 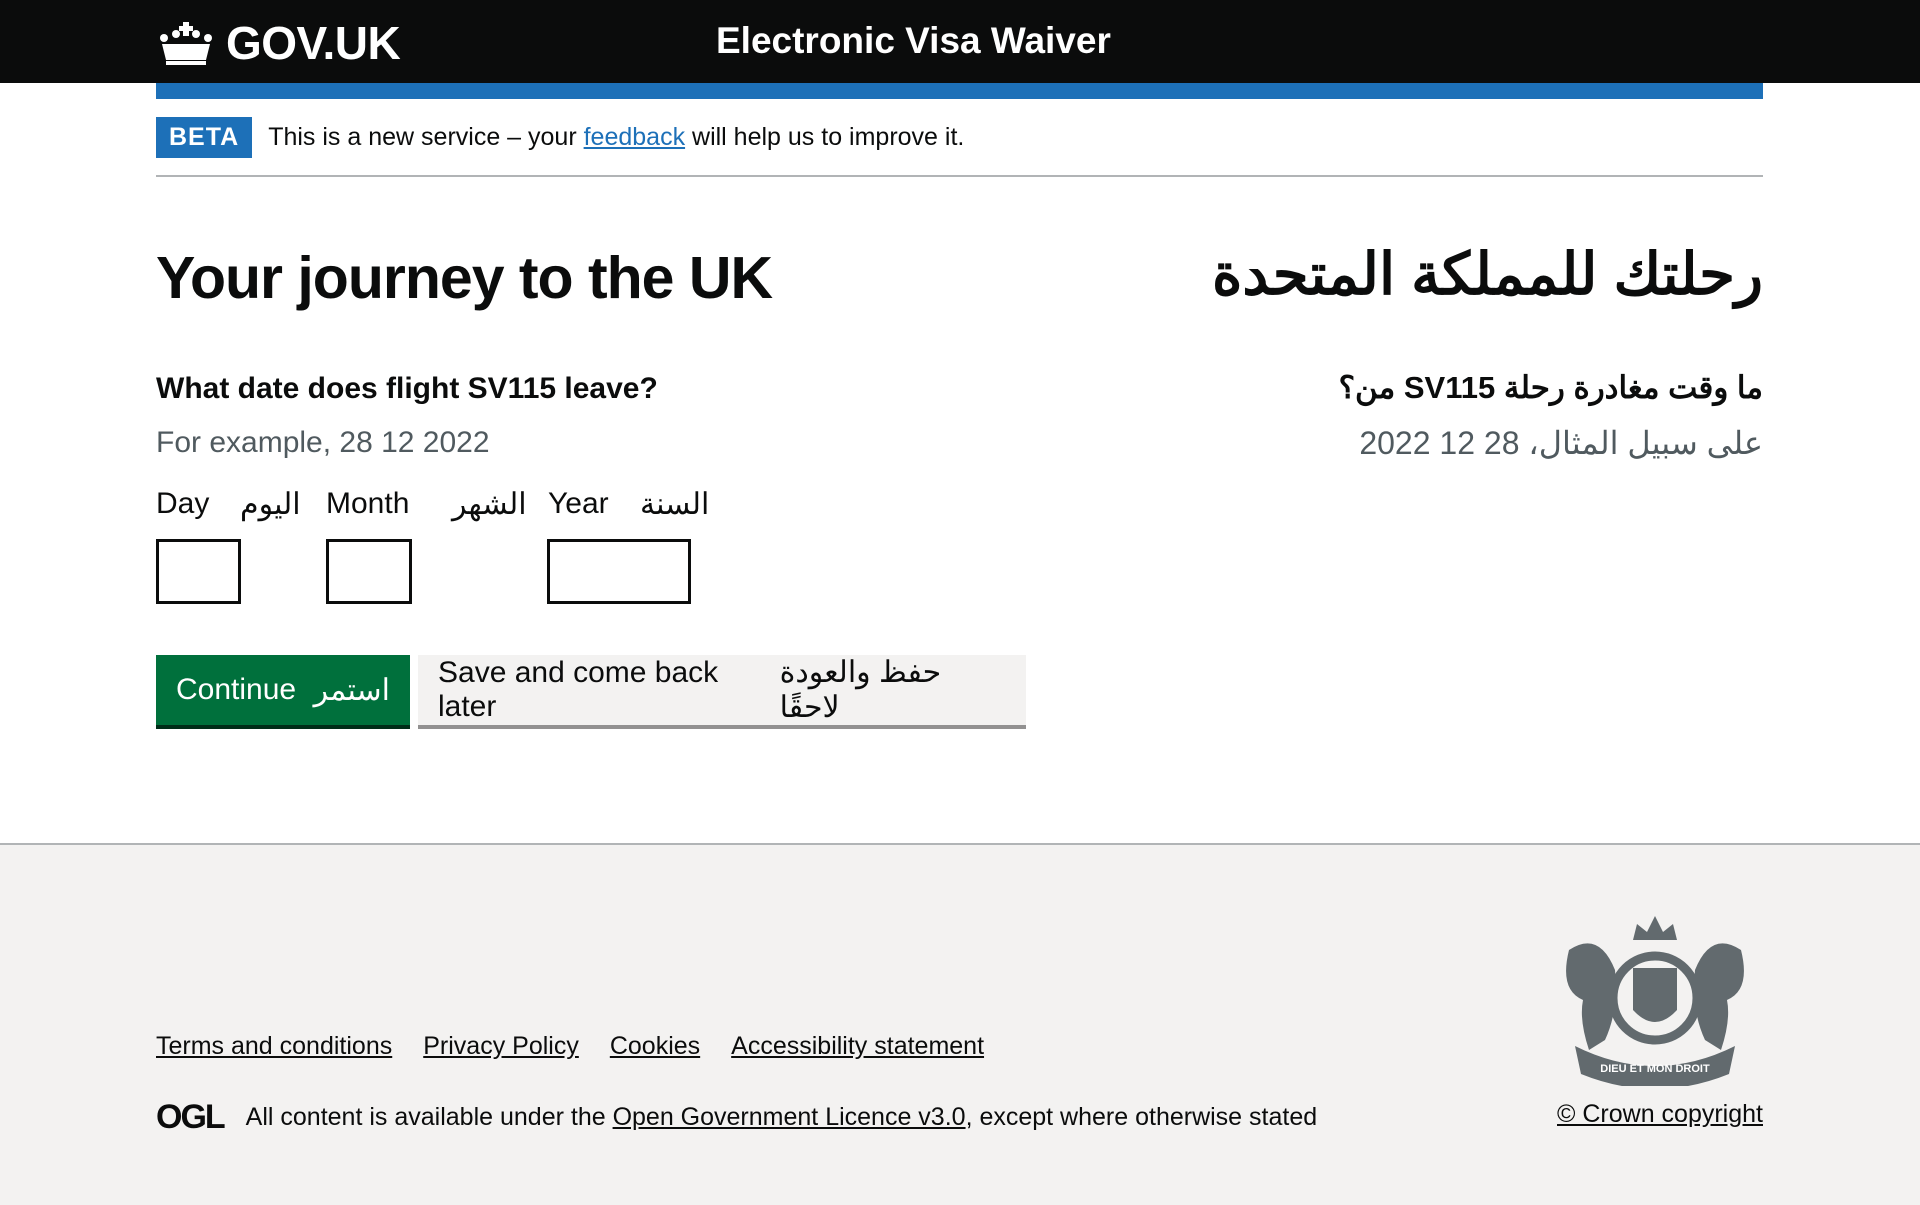 I want to click on site-header: GOV.UK Electronic Visa Waiver, so click(x=960, y=41).